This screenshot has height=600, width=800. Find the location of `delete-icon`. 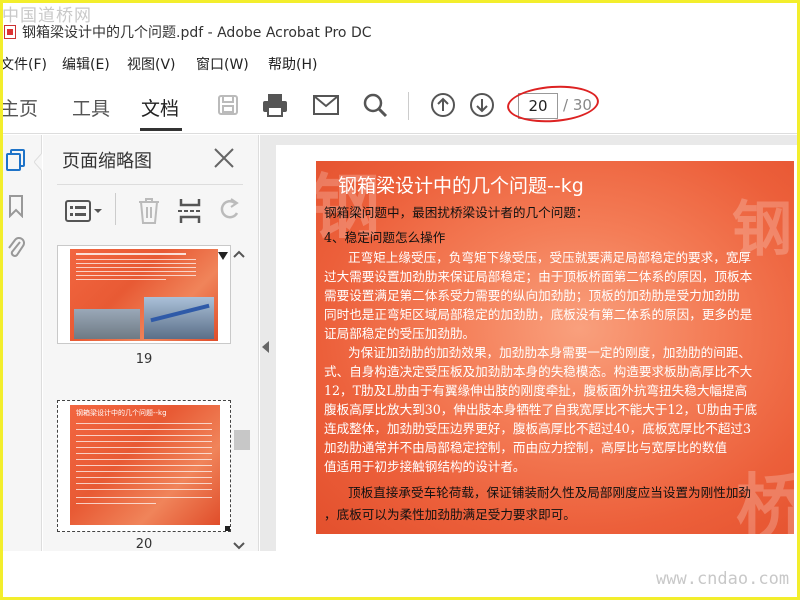

delete-icon is located at coordinates (149, 213).